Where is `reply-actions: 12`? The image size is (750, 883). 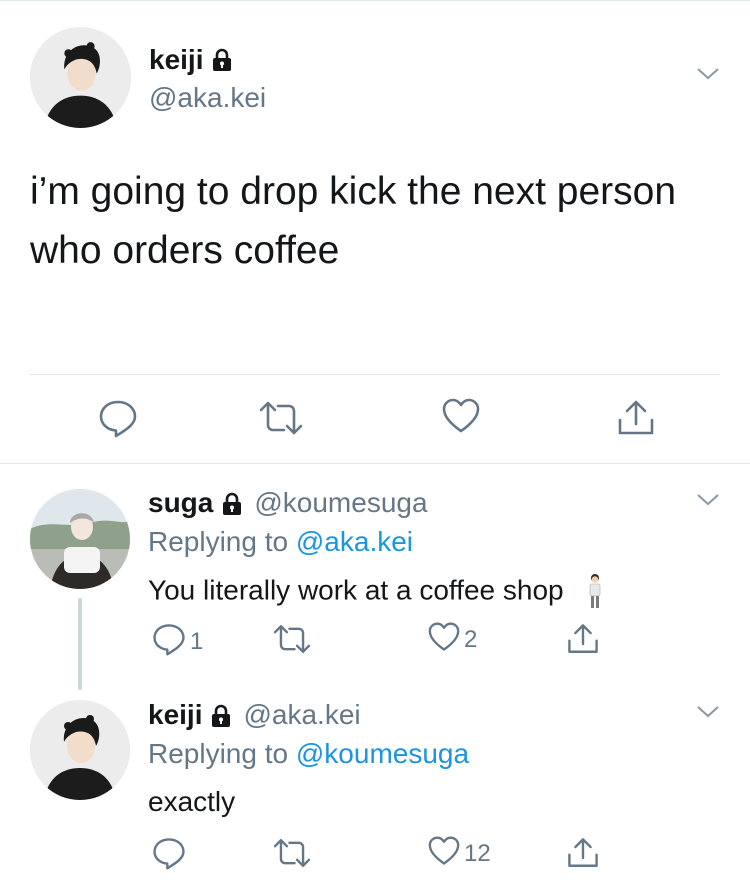
reply-actions: 12 is located at coordinates (375, 854).